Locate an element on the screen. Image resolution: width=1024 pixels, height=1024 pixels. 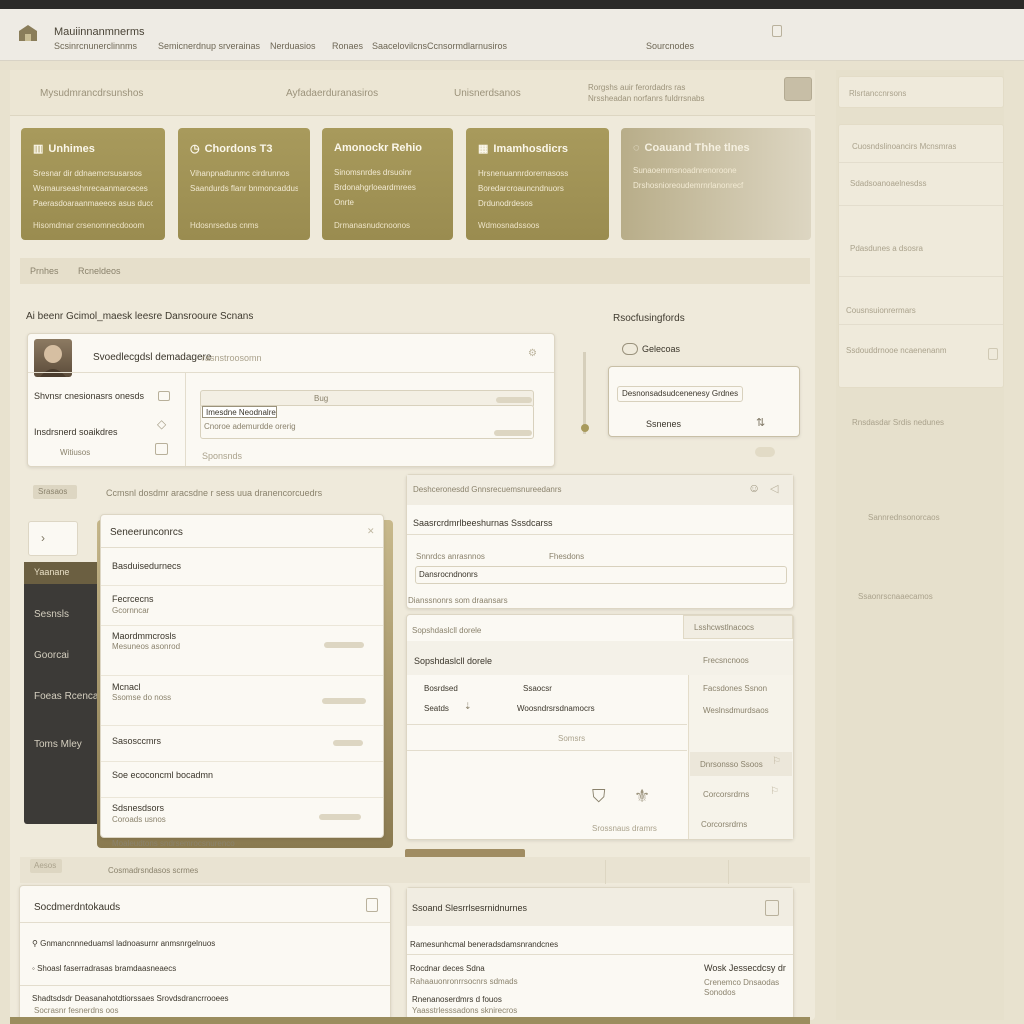
right-list-item: Ssaonrscnaaecamos is located at coordinates (895, 596).